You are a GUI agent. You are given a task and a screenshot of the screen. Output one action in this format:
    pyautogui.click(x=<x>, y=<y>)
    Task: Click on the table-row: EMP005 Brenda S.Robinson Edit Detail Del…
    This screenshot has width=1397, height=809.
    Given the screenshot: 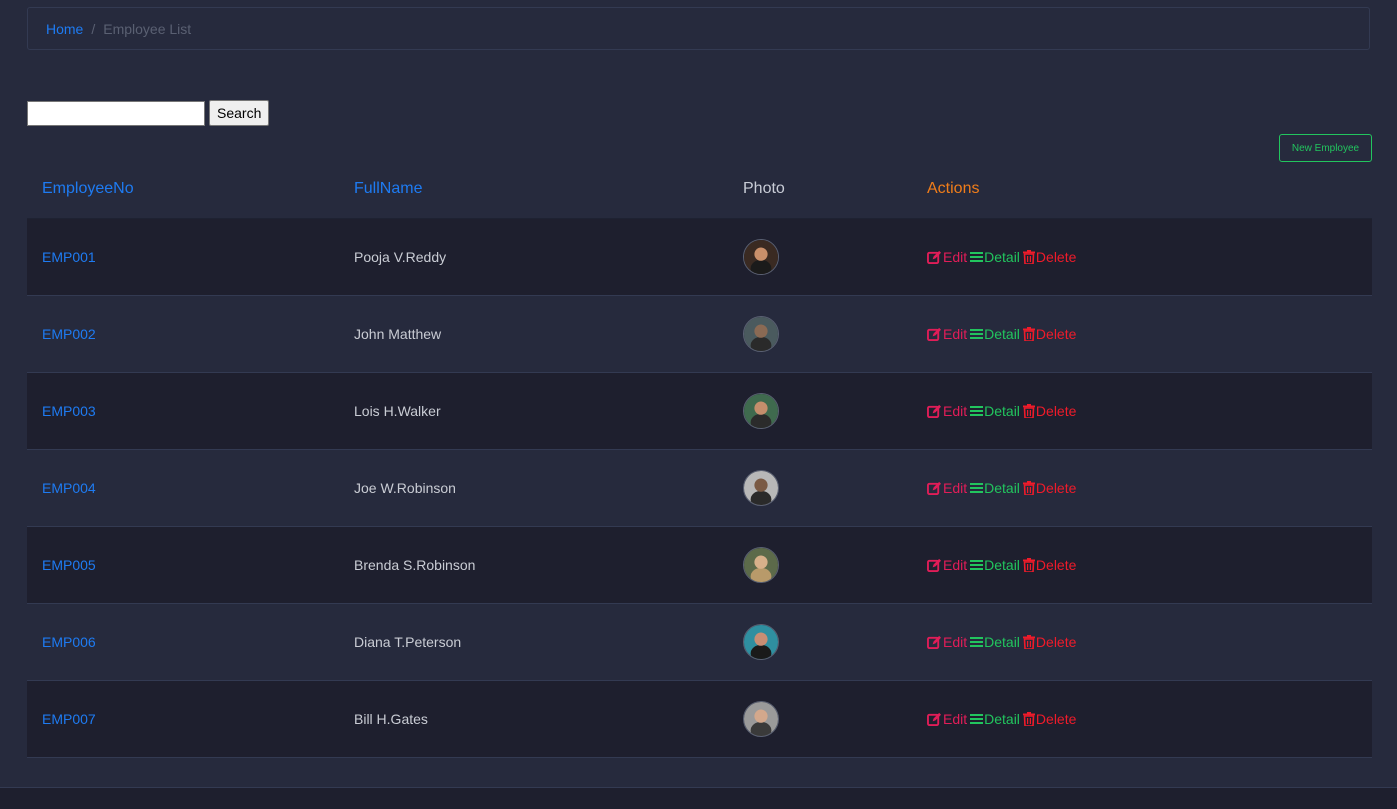 What is the action you would take?
    pyautogui.click(x=699, y=565)
    